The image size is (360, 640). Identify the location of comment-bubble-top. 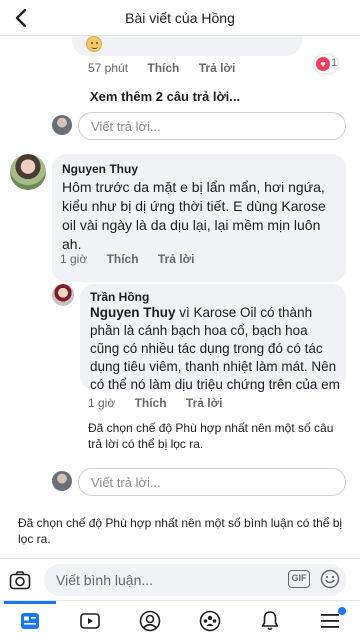
(187, 46).